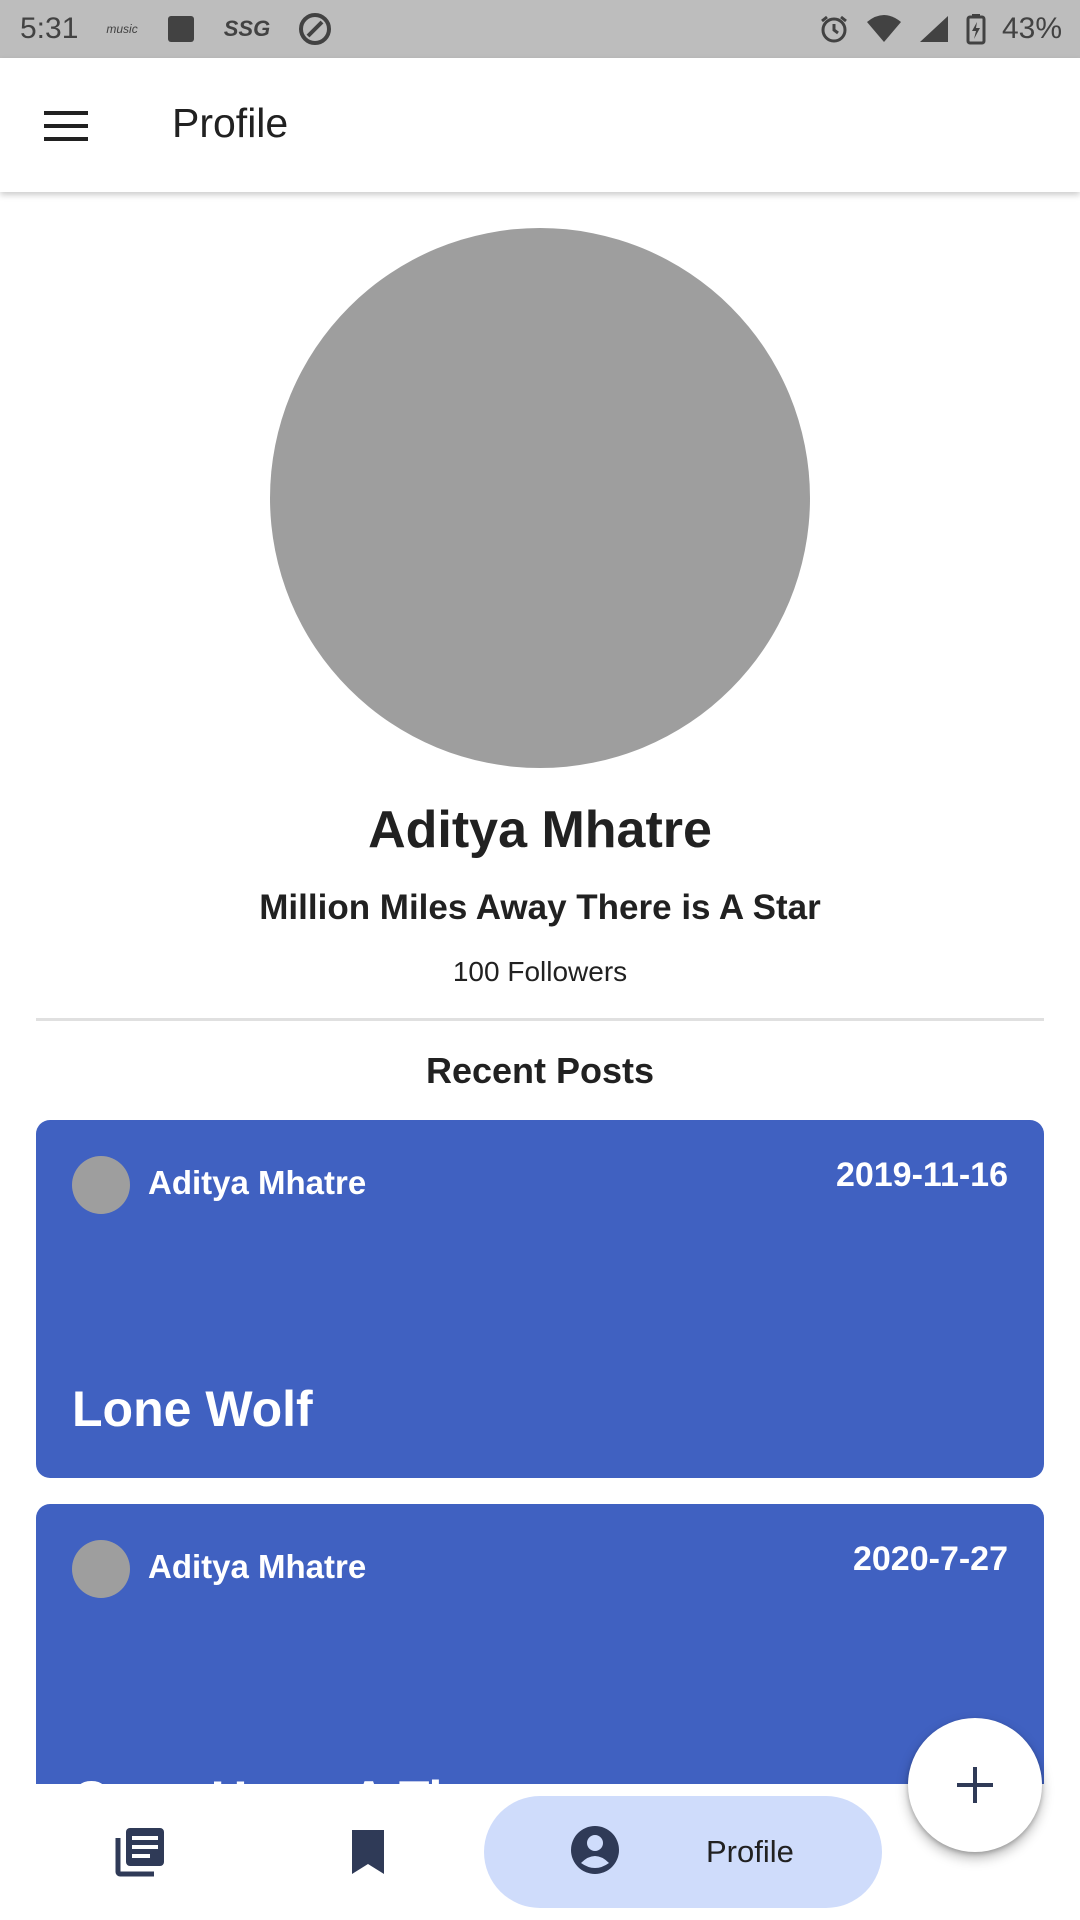 Image resolution: width=1080 pixels, height=1920 pixels. I want to click on ssg-icon: SSG, so click(247, 29).